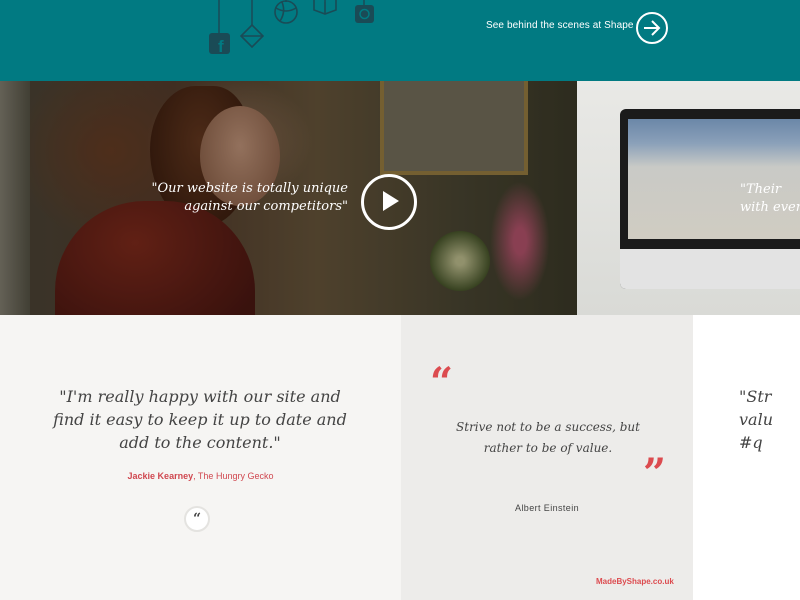 The width and height of the screenshot is (800, 600). What do you see at coordinates (364, 14) in the screenshot?
I see `instagram-icon` at bounding box center [364, 14].